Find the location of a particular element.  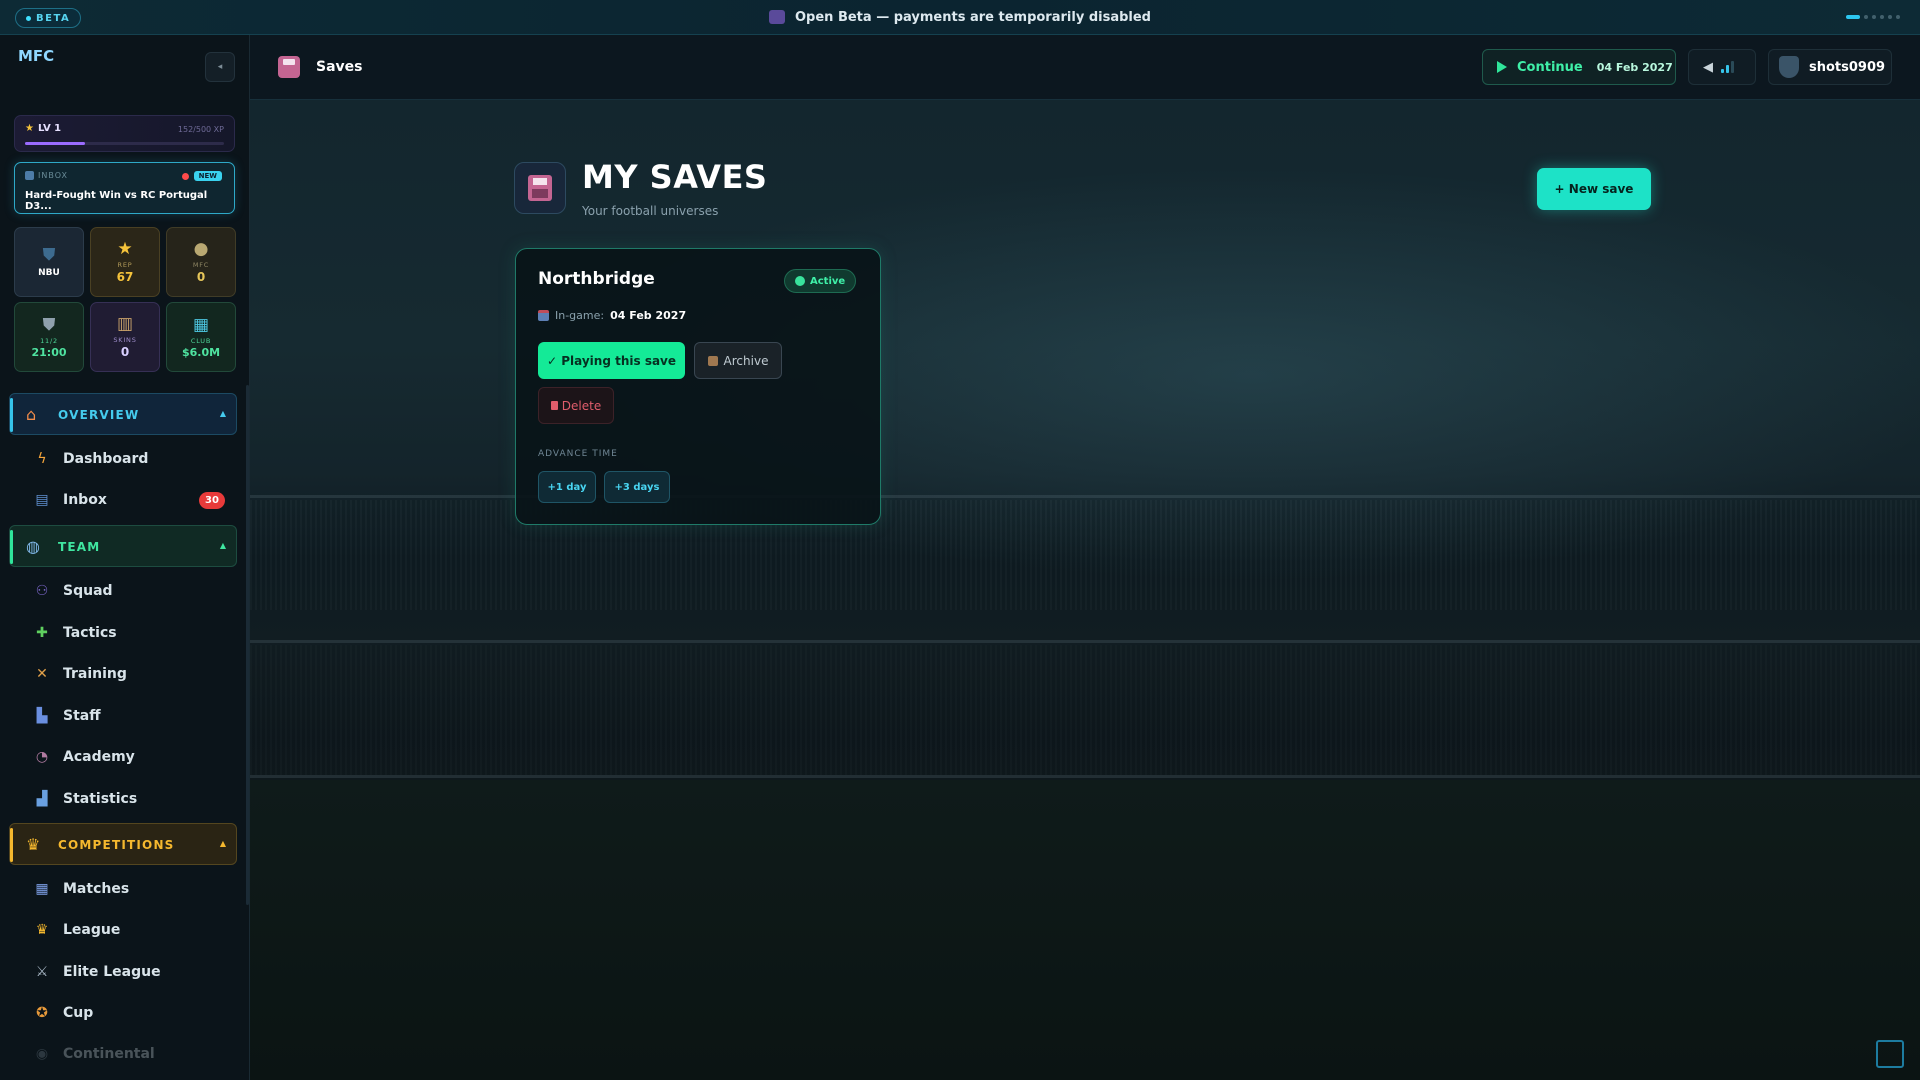

section-label: COMPETITIONS is located at coordinates (116, 845).